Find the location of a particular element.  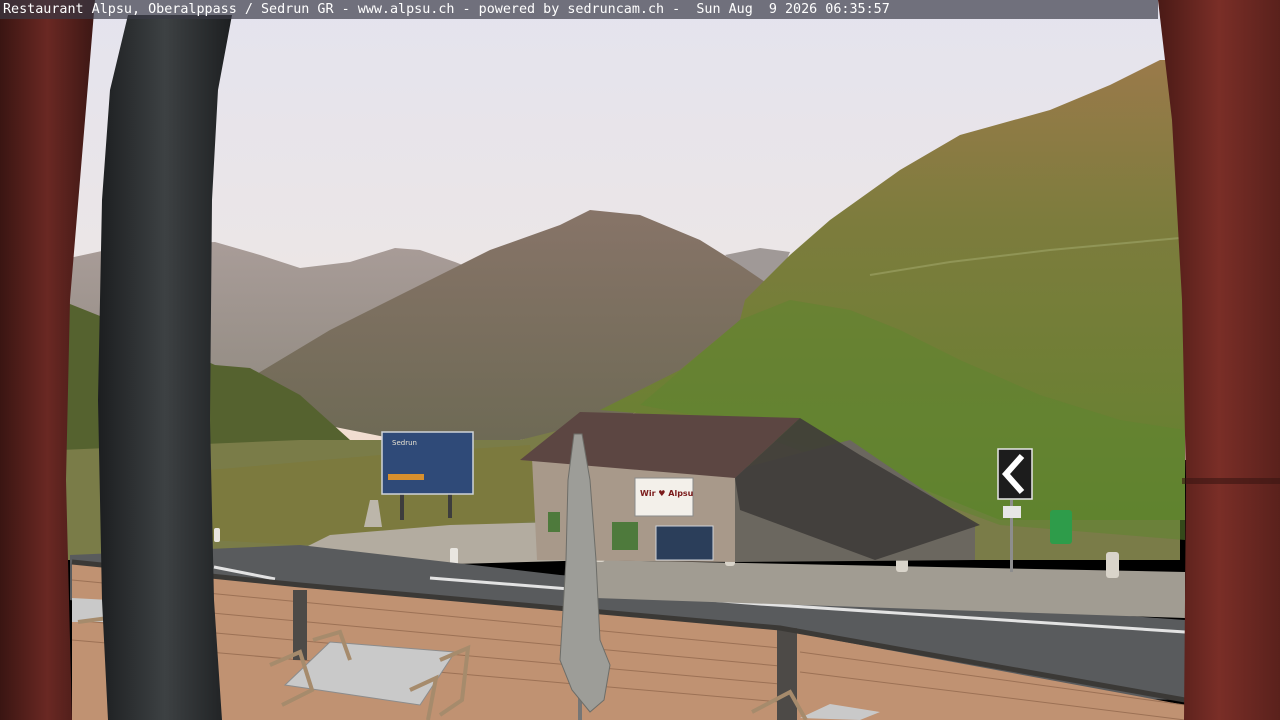

billboard-post-left is located at coordinates (402, 506).